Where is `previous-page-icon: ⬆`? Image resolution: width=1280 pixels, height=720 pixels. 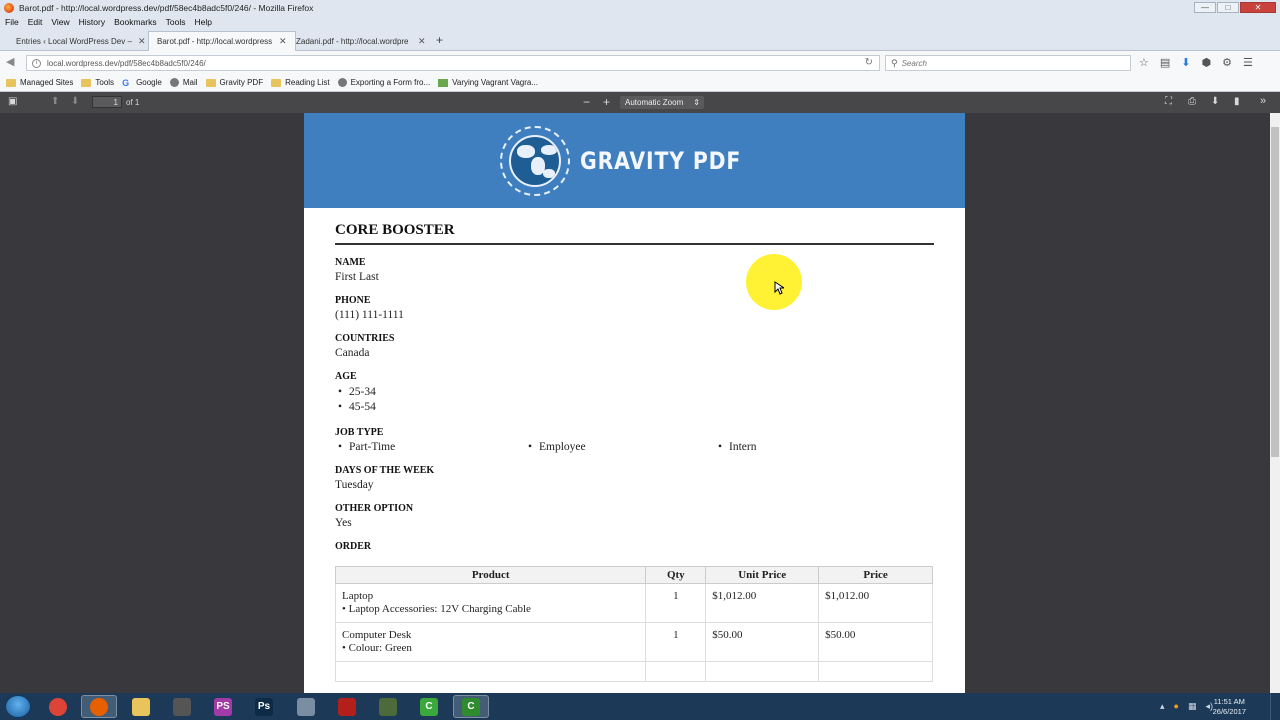
previous-page-icon: ⬆ is located at coordinates (55, 101).